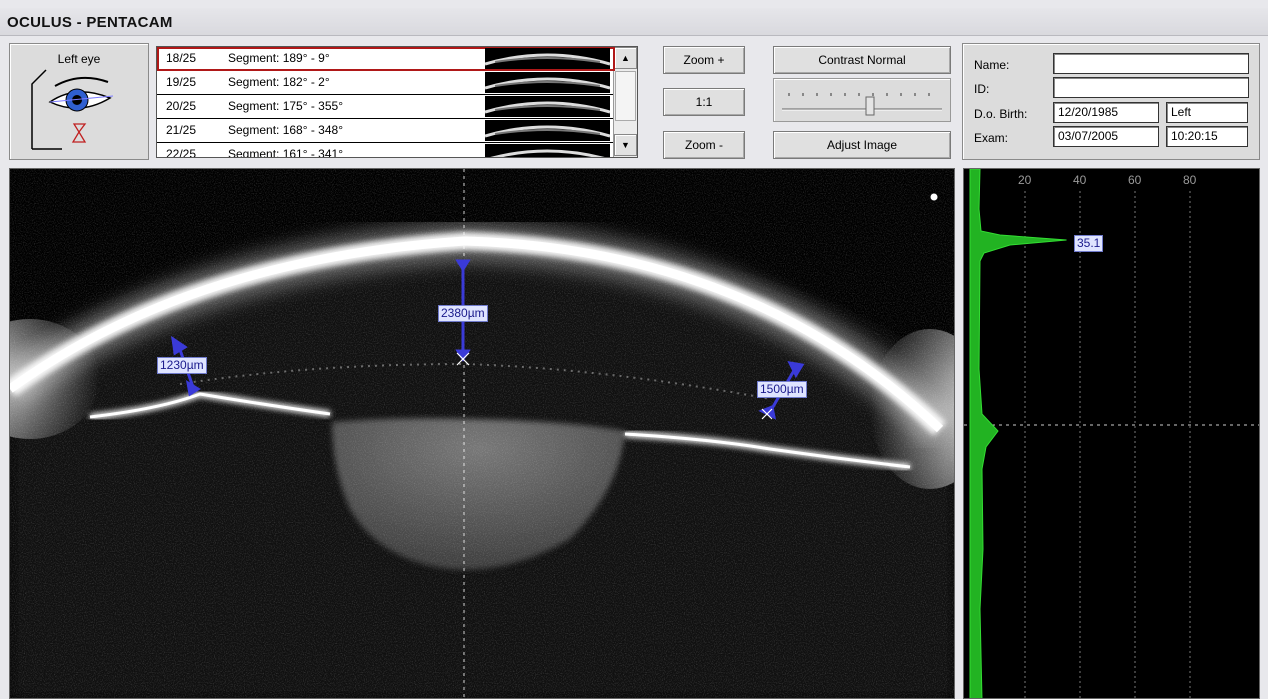 The image size is (1268, 699). Describe the element at coordinates (704, 145) in the screenshot. I see `zoom-out-button: Zoom -` at that location.